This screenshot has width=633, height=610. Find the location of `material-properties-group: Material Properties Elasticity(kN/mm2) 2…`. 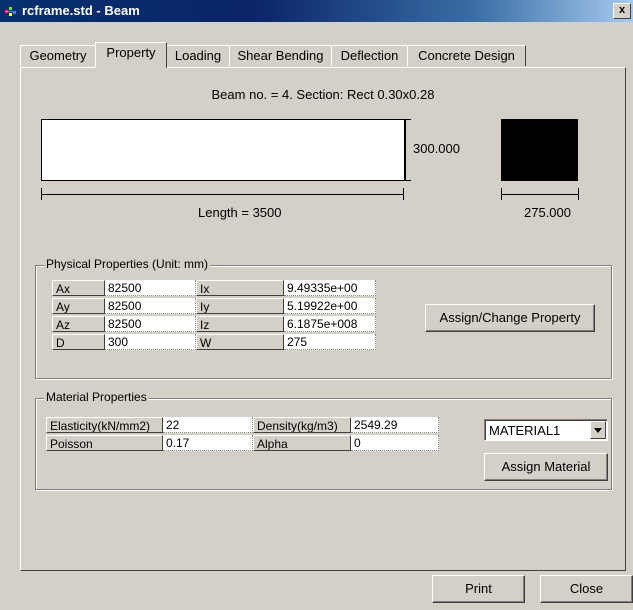

material-properties-group: Material Properties Elasticity(kN/mm2) 2… is located at coordinates (323, 440).